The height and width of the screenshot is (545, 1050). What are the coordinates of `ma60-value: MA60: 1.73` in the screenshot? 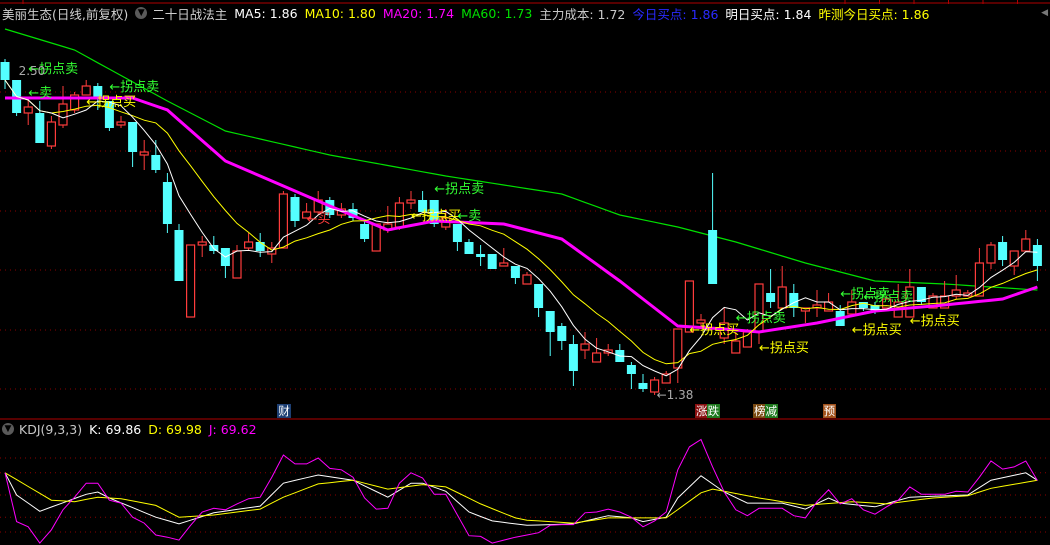 It's located at (497, 13).